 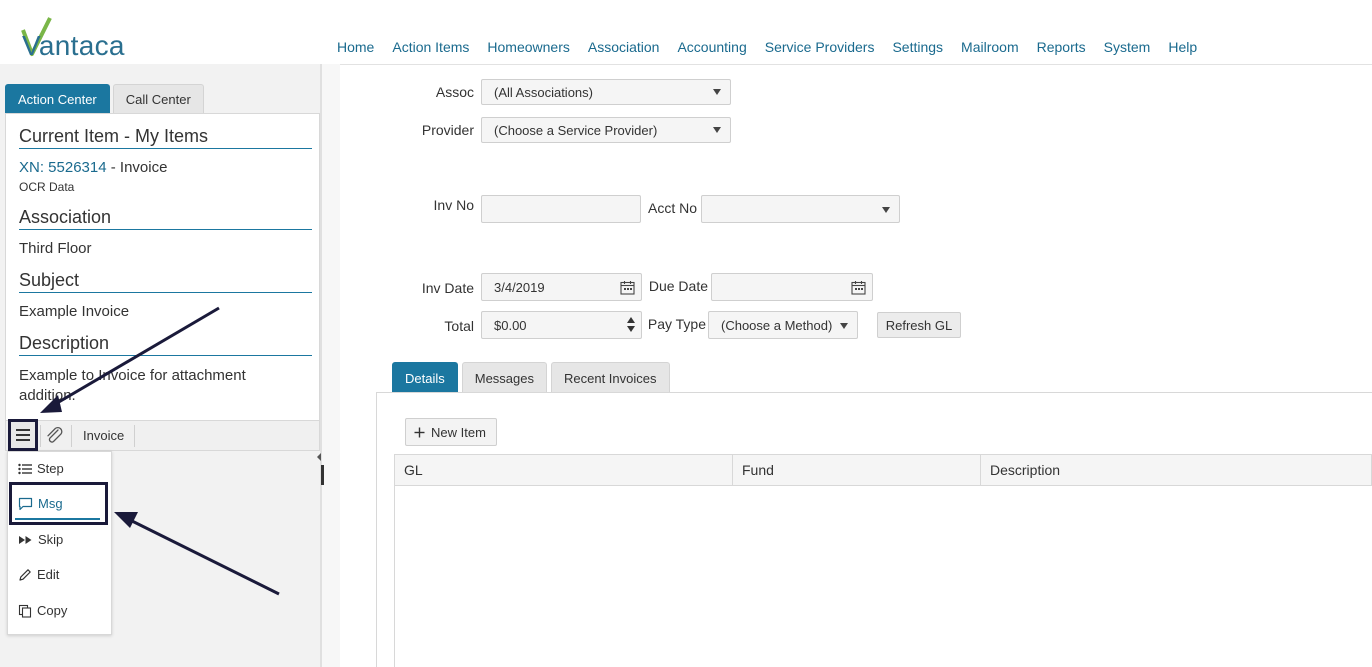 What do you see at coordinates (64, 343) in the screenshot?
I see `description-heading: Description` at bounding box center [64, 343].